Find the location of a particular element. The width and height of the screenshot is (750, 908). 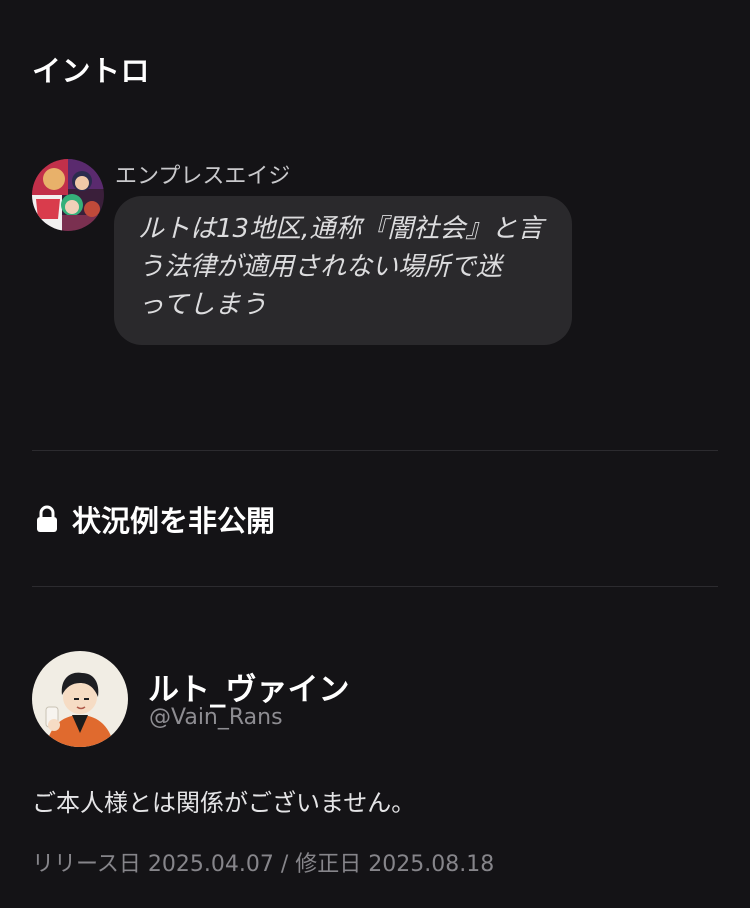

intro-message-bubble: ルトは13地区,通称『闇社会』と言 う法律が適用されない場所で迷 ってしまう is located at coordinates (343, 270).